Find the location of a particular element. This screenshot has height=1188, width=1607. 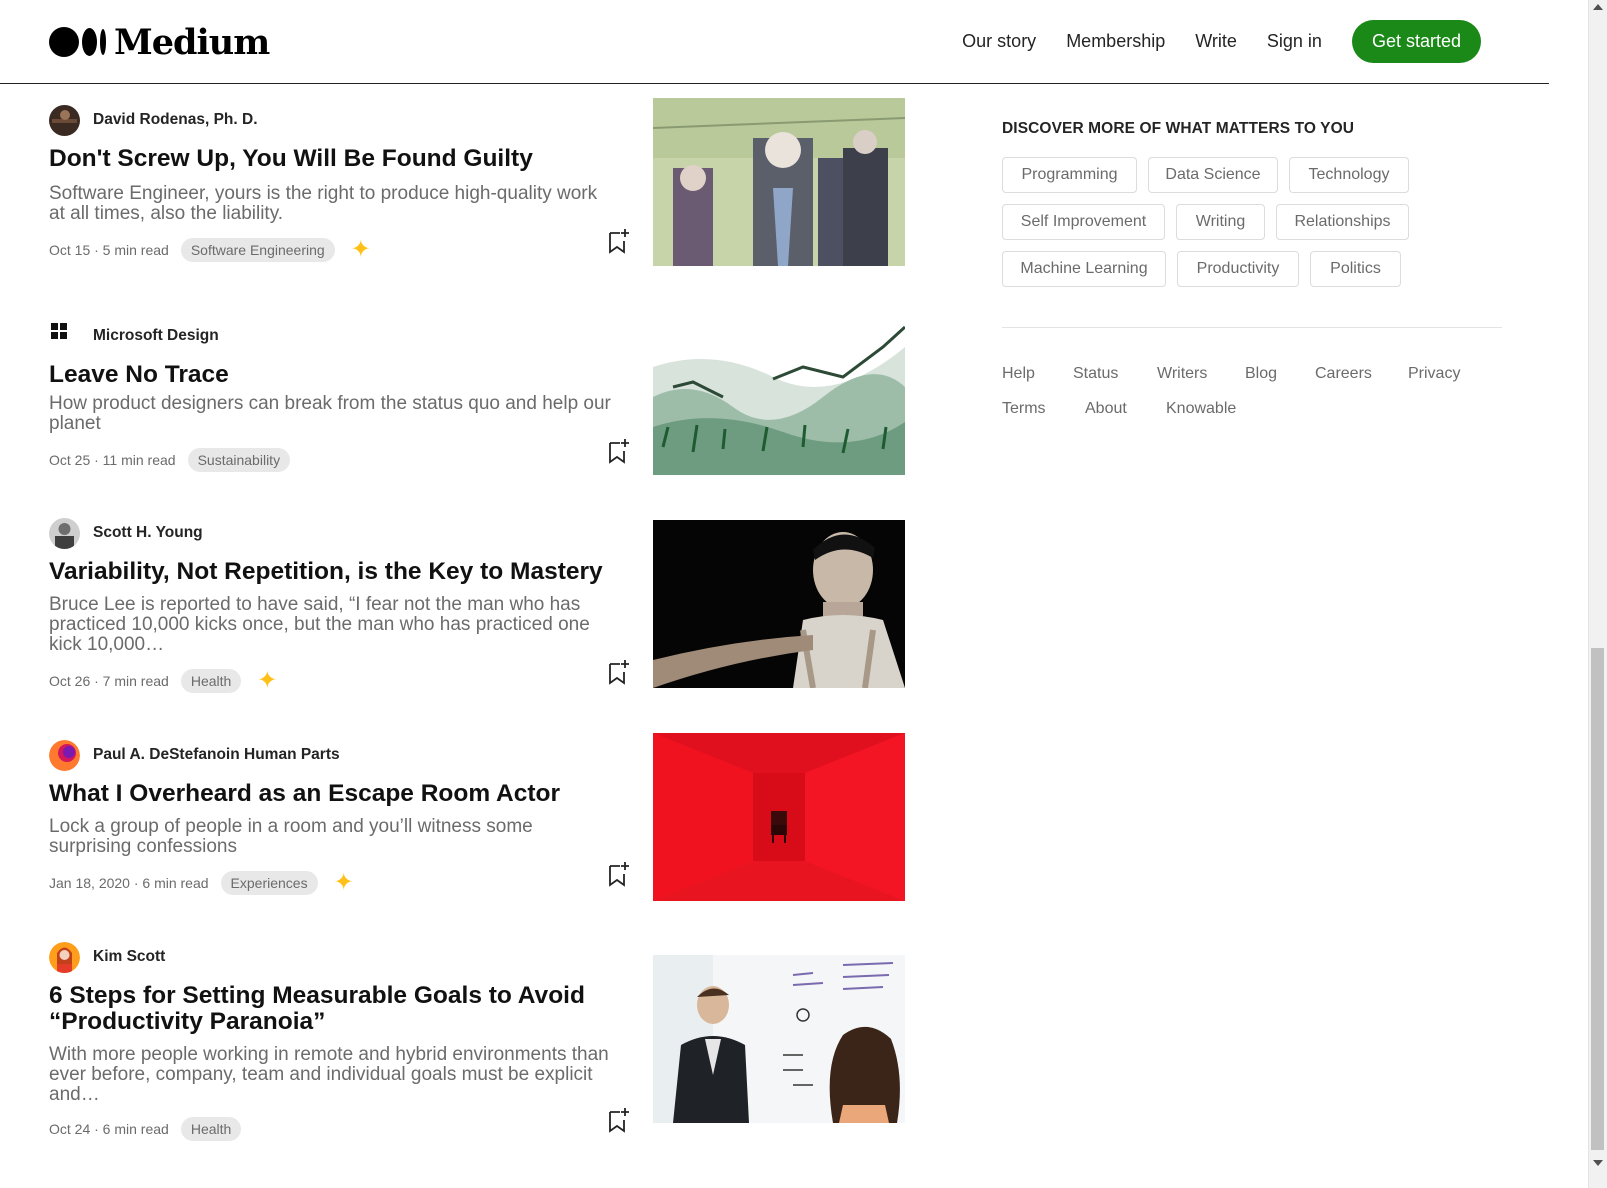

footer-link-privacy: Privacy is located at coordinates (1434, 374).